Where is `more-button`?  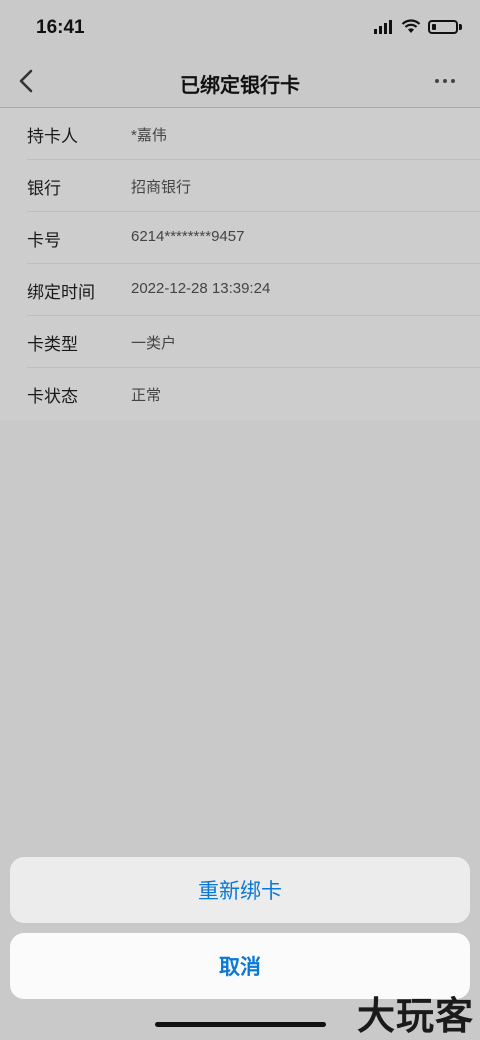
more-button is located at coordinates (445, 81).